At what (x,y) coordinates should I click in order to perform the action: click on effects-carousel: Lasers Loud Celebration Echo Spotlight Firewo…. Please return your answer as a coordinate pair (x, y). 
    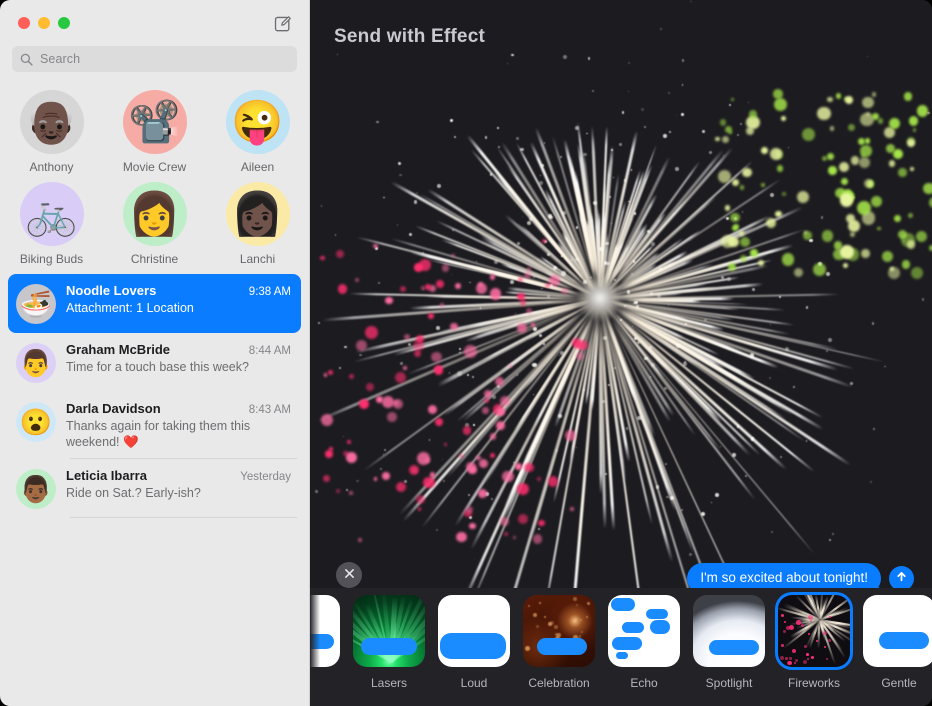
    Looking at the image, I should click on (621, 647).